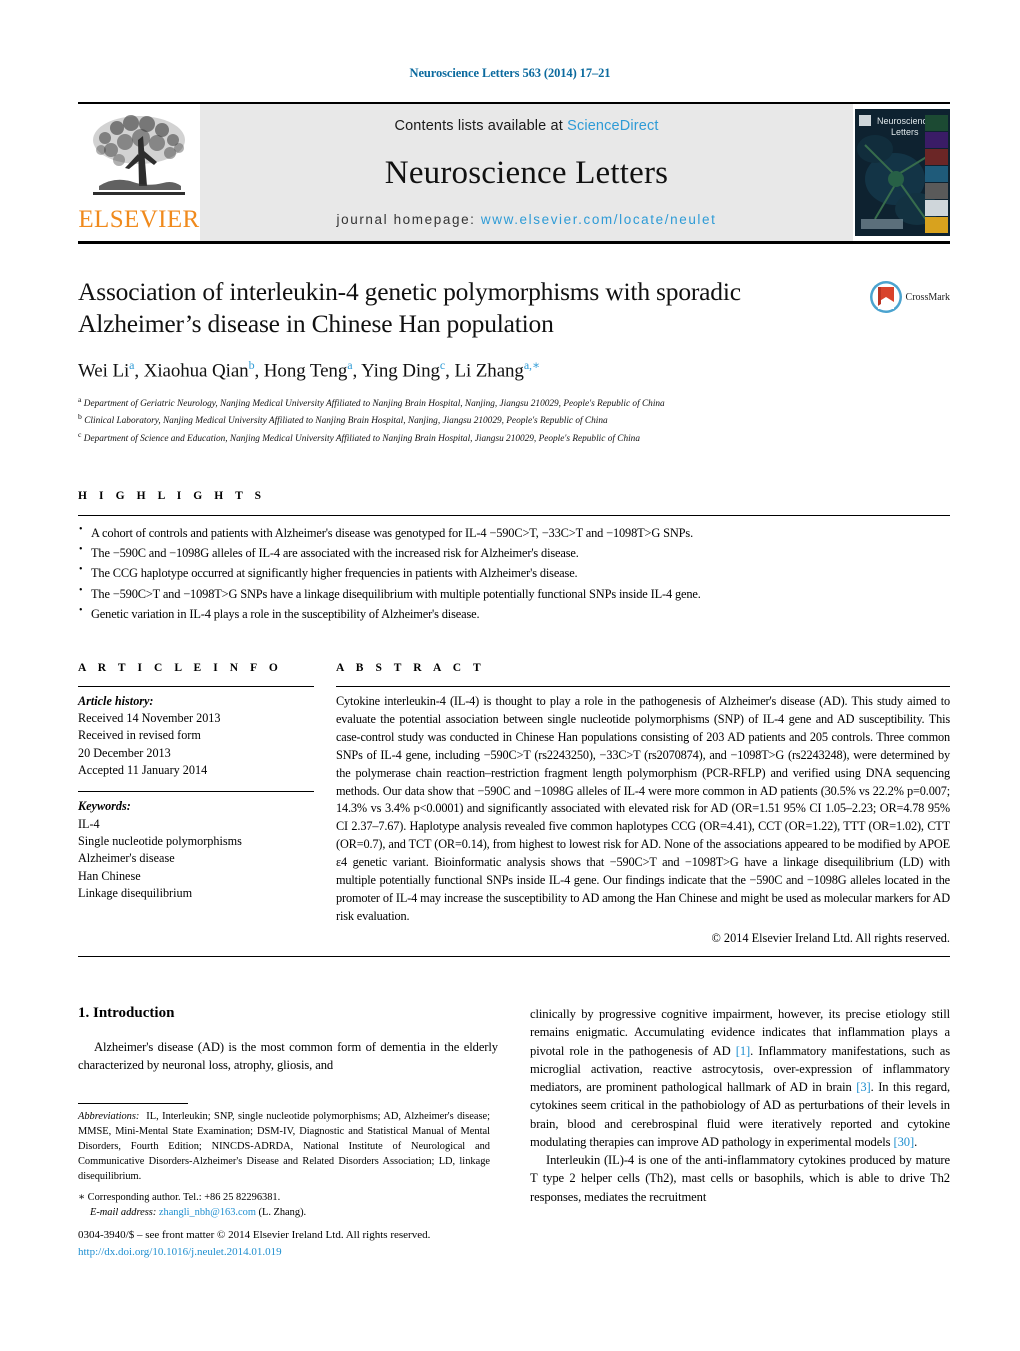 Image resolution: width=1020 pixels, height=1351 pixels. I want to click on email-suffix: (L. Zhang)., so click(282, 1213).